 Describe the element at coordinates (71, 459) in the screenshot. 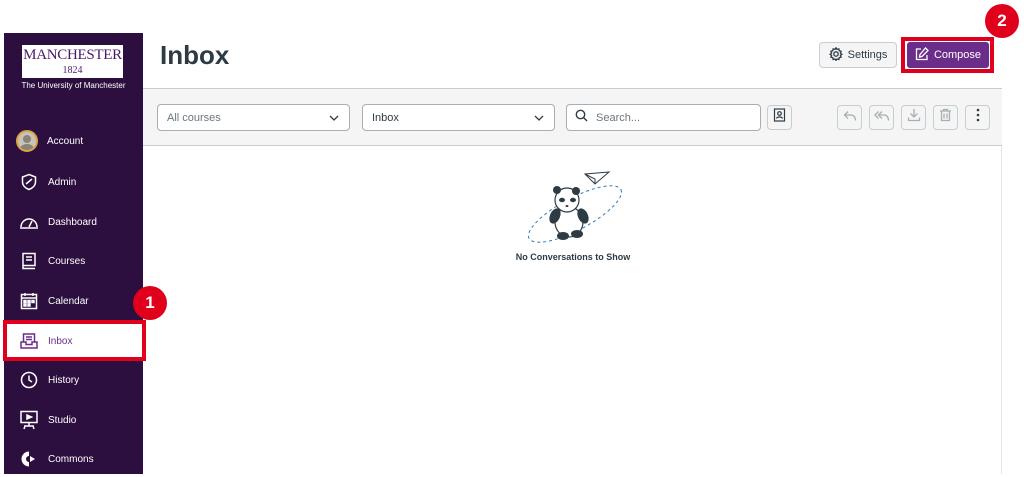

I see `sidebar-item-label: Commons` at that location.